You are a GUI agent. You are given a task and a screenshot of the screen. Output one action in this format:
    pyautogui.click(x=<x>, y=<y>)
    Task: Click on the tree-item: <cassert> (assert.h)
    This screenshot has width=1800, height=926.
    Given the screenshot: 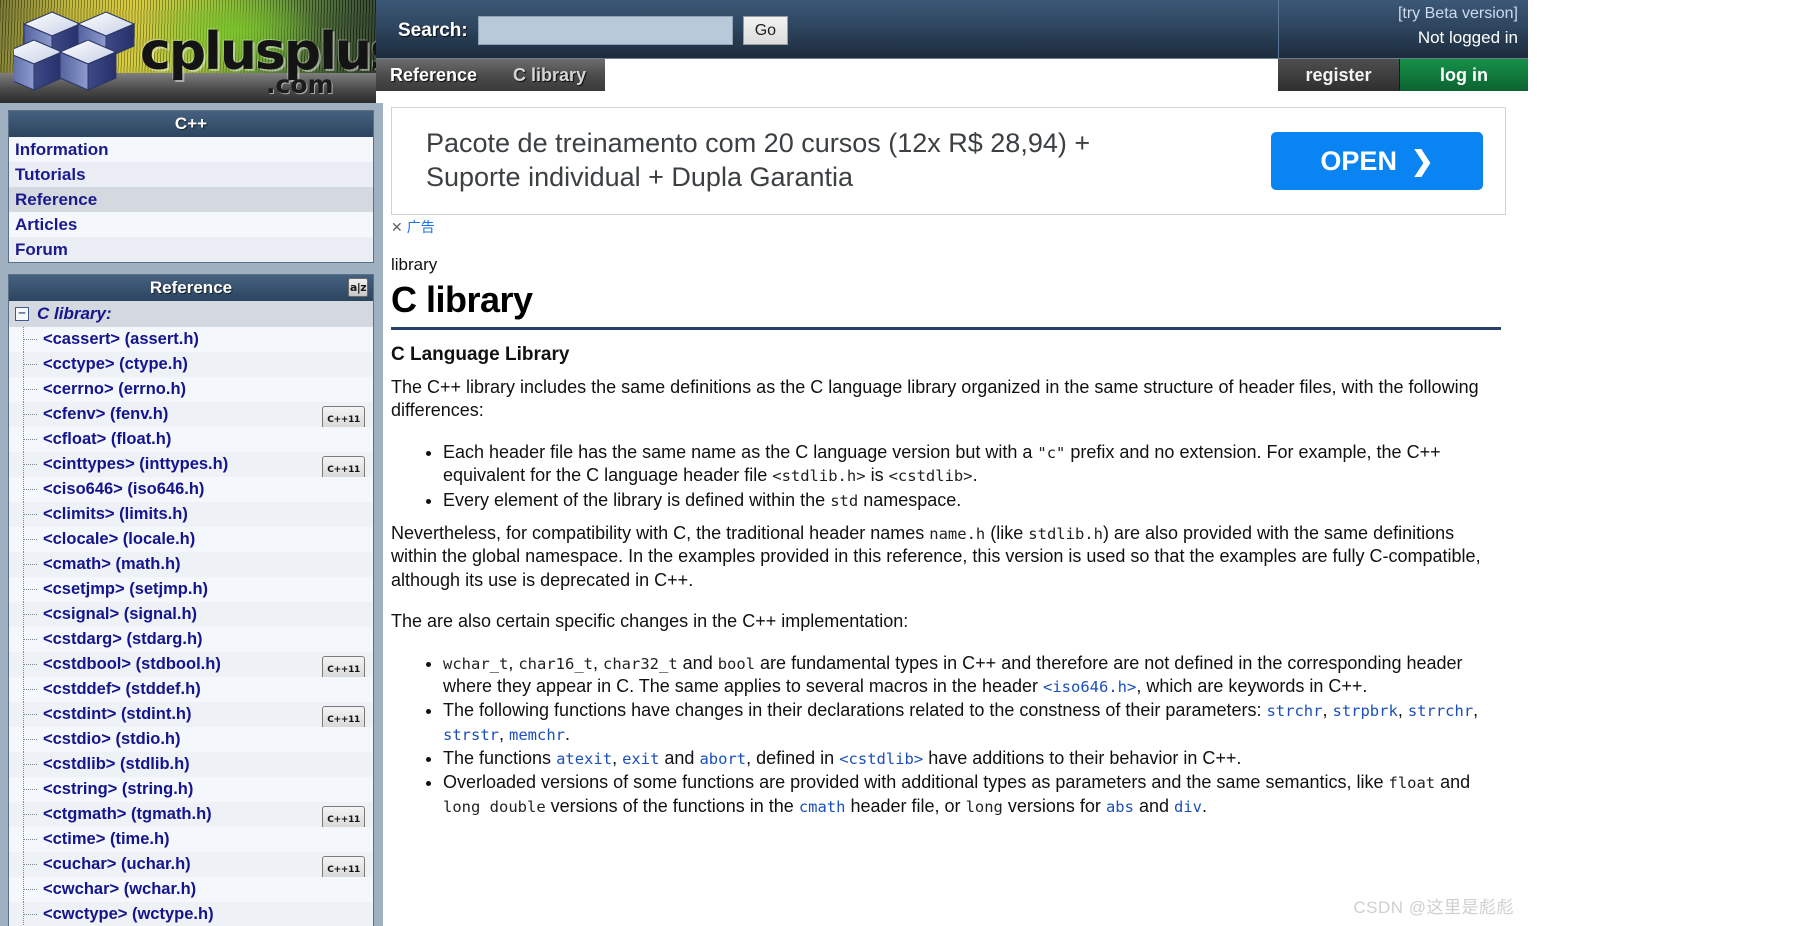 What is the action you would take?
    pyautogui.click(x=191, y=339)
    